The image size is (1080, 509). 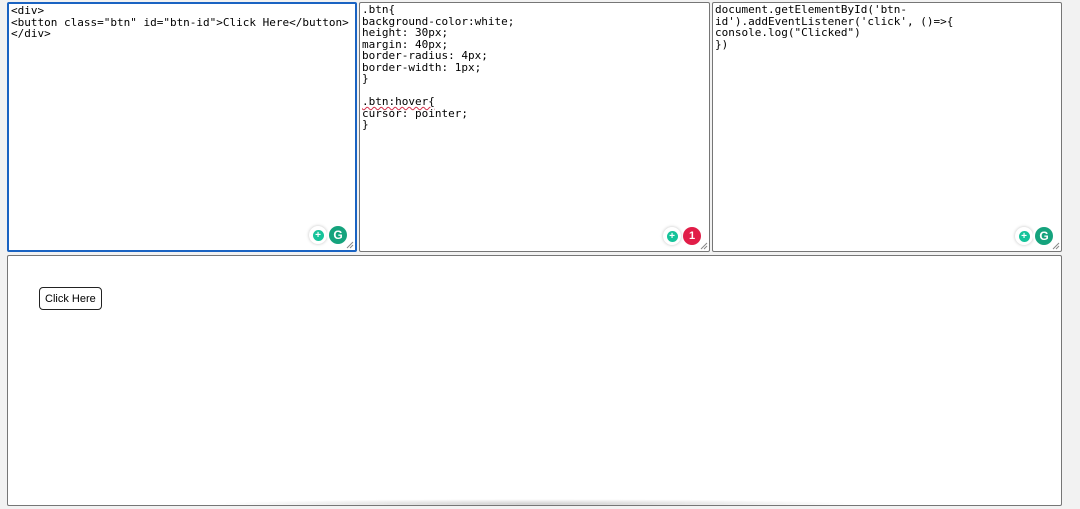 I want to click on grammarly-widget: + 1, so click(x=682, y=236).